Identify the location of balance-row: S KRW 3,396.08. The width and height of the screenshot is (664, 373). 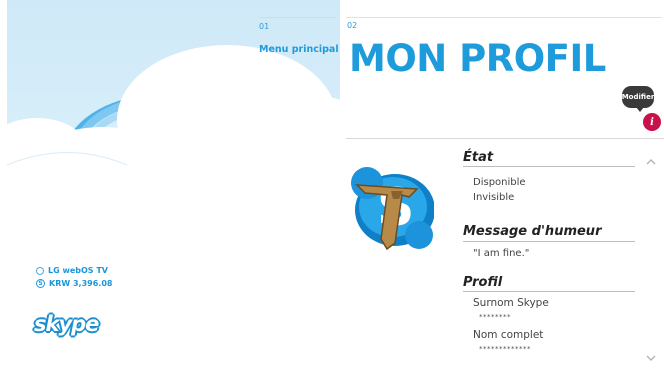
(74, 283).